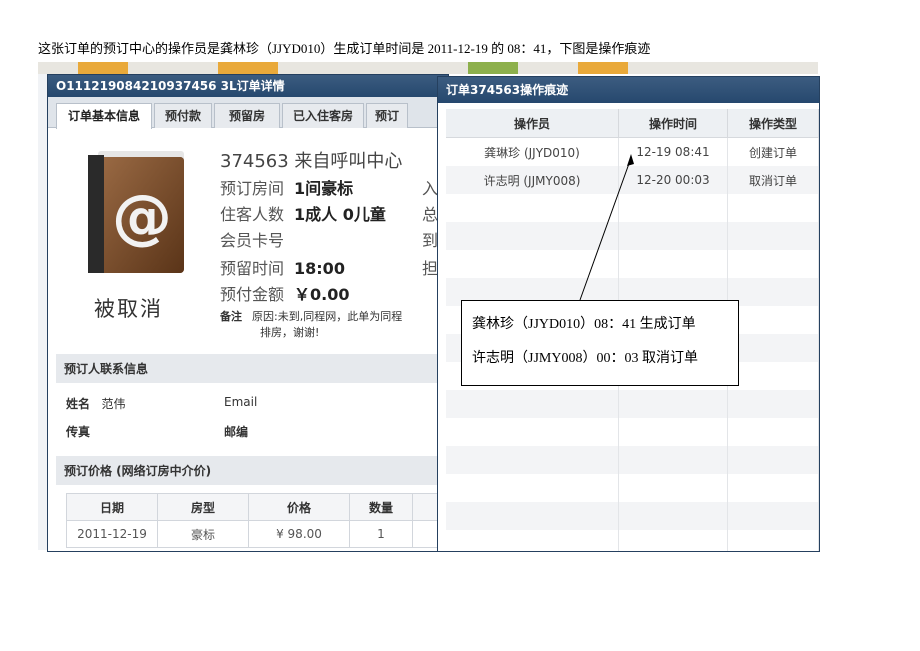 This screenshot has height=651, width=920. I want to click on annotation-line-2: 许志明（JJMY008）00：03 取消订单, so click(585, 358).